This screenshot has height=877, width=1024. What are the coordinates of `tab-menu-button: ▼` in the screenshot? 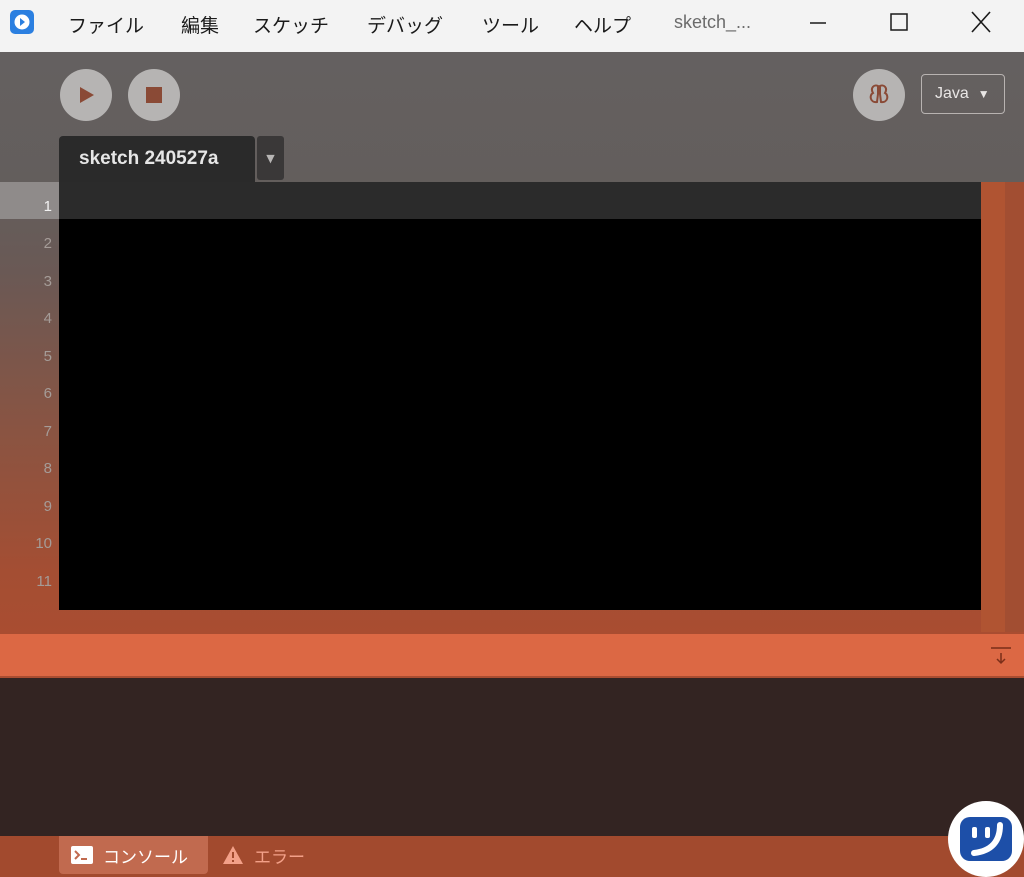 It's located at (270, 158).